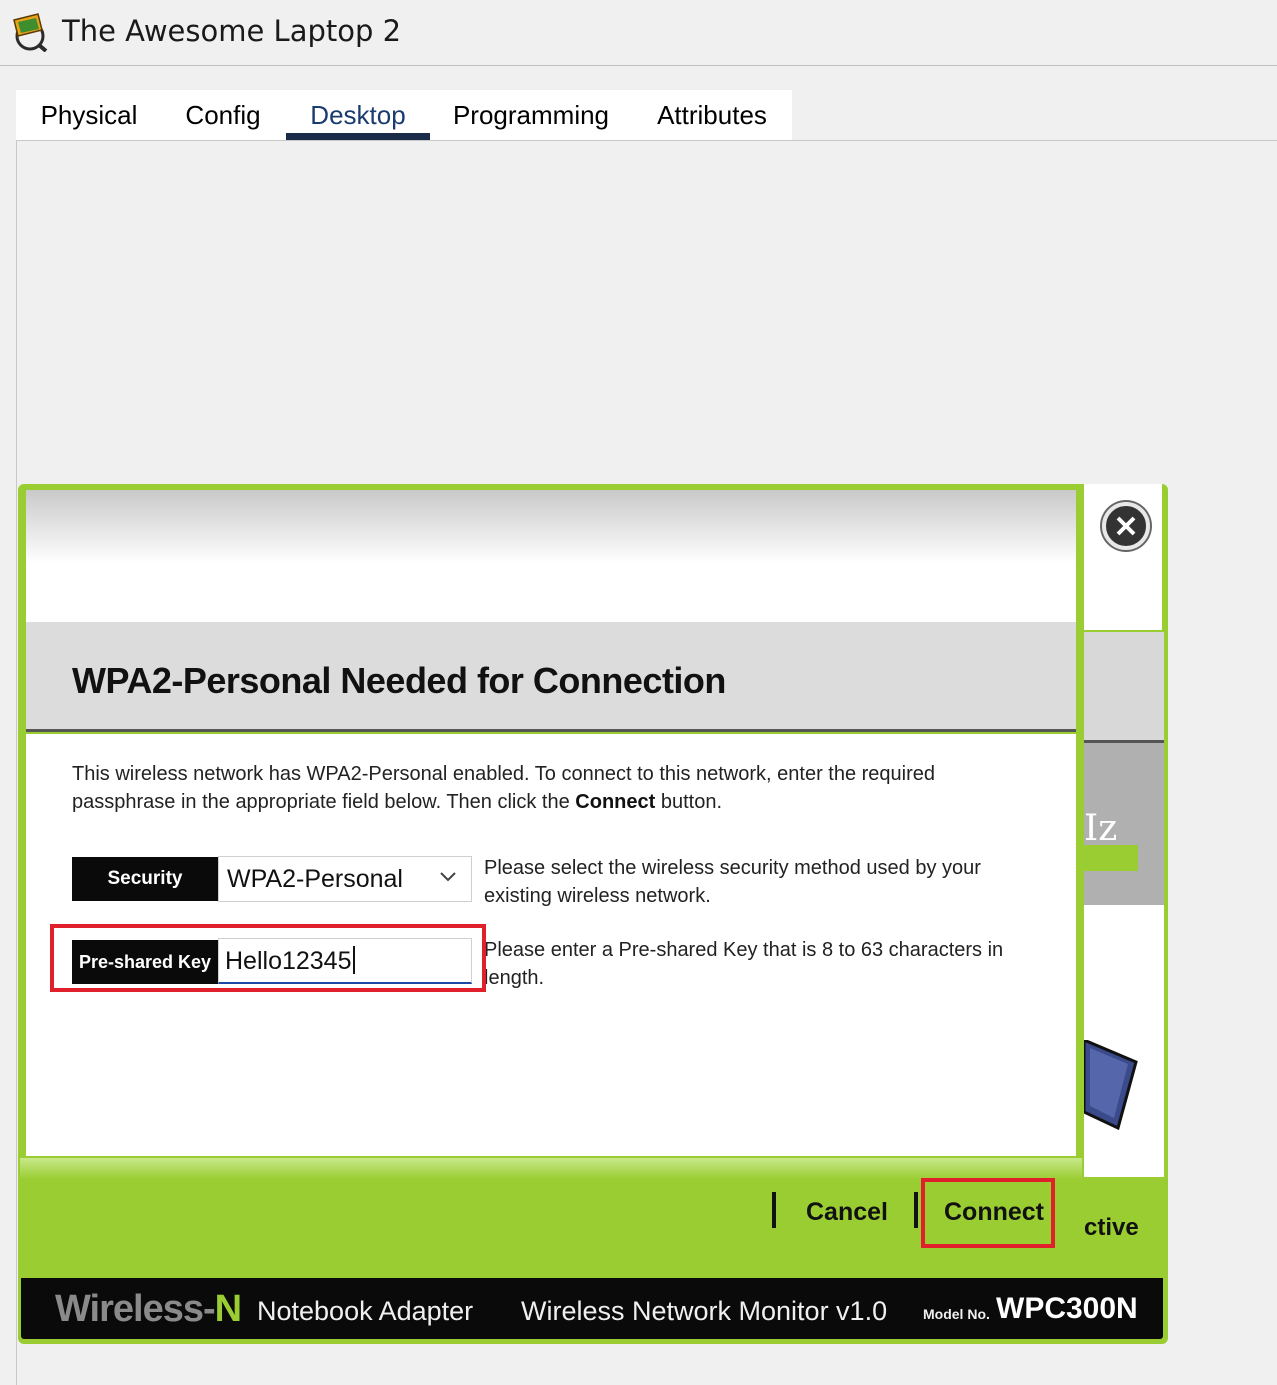 The image size is (1277, 1385). Describe the element at coordinates (688, 802) in the screenshot. I see `description-text-end: button.` at that location.